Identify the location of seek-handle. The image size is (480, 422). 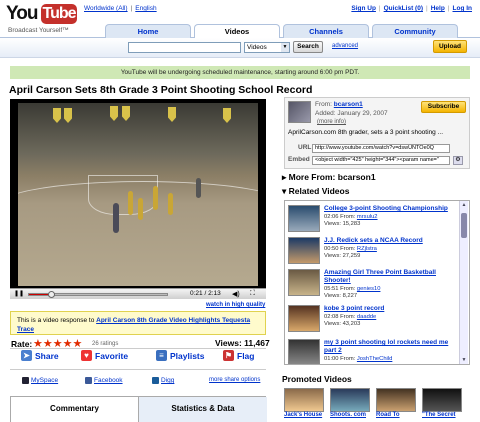
(52, 294).